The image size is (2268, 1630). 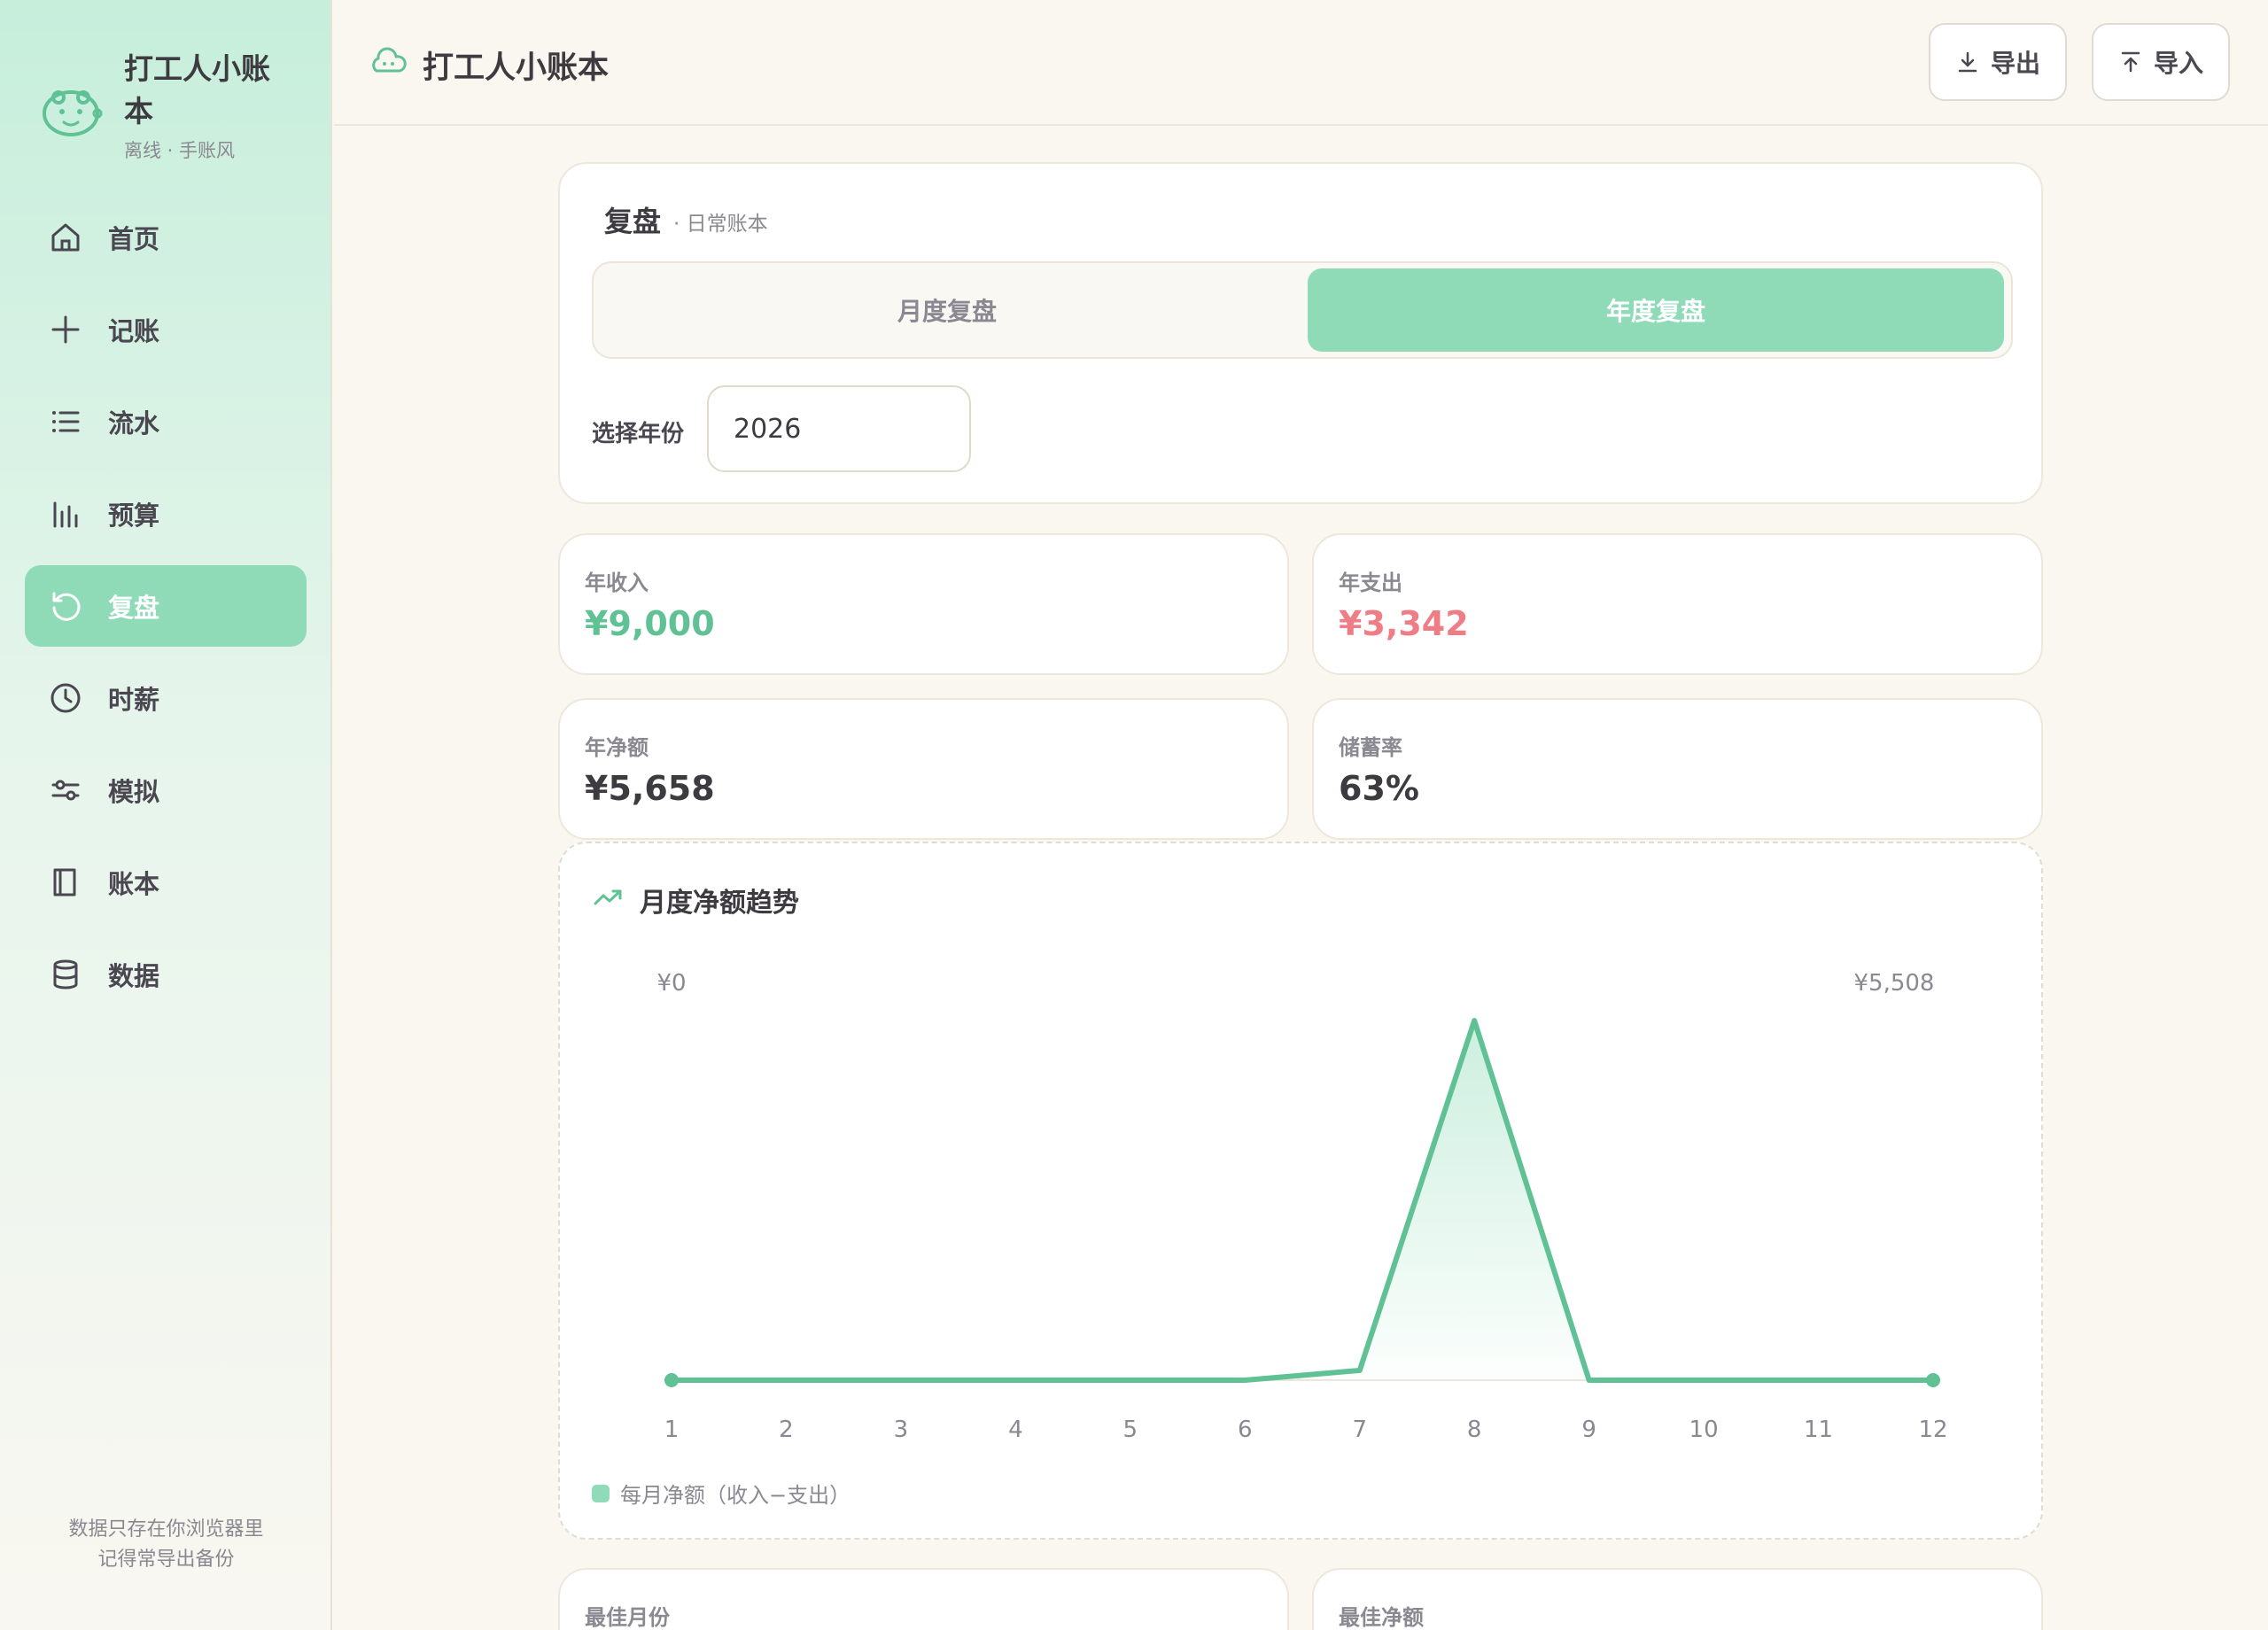 I want to click on stat-card-annual-net: 年净额 ¥5,658, so click(x=923, y=769).